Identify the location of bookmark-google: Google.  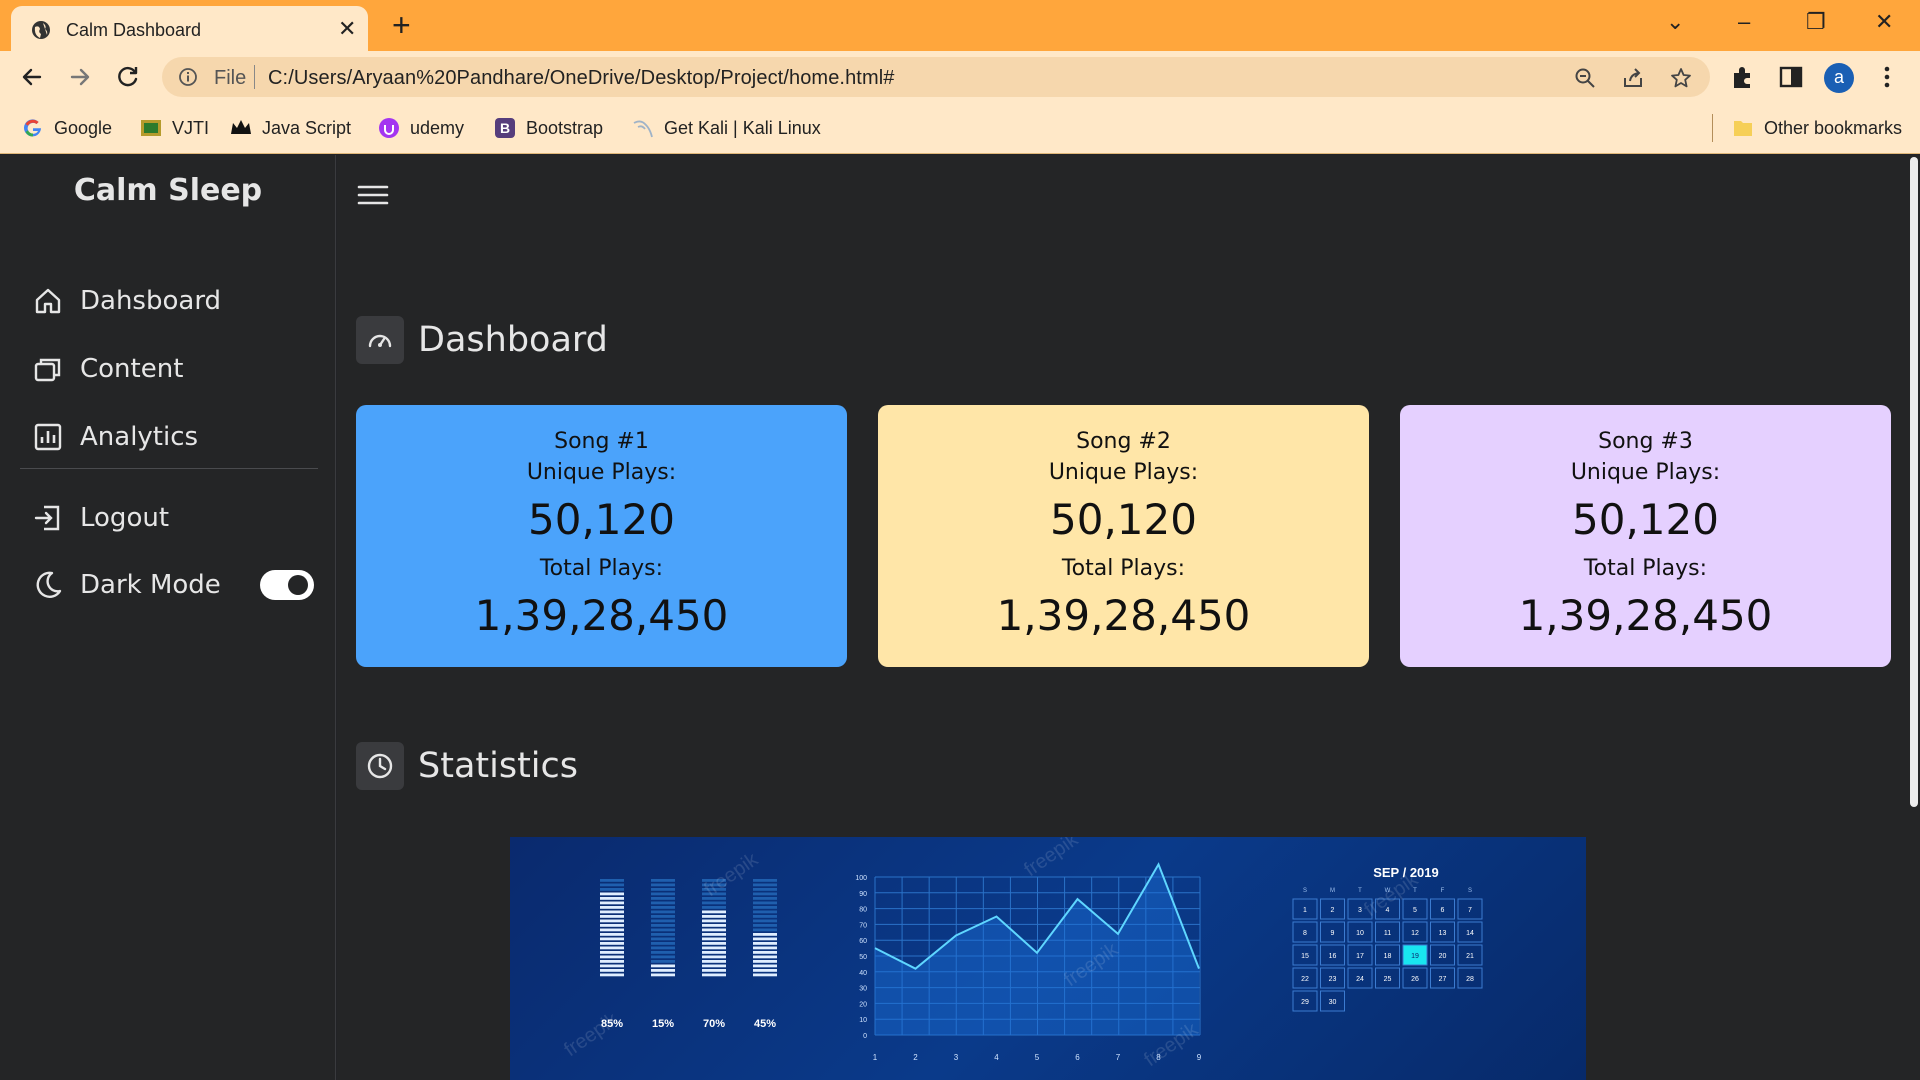
(67, 128).